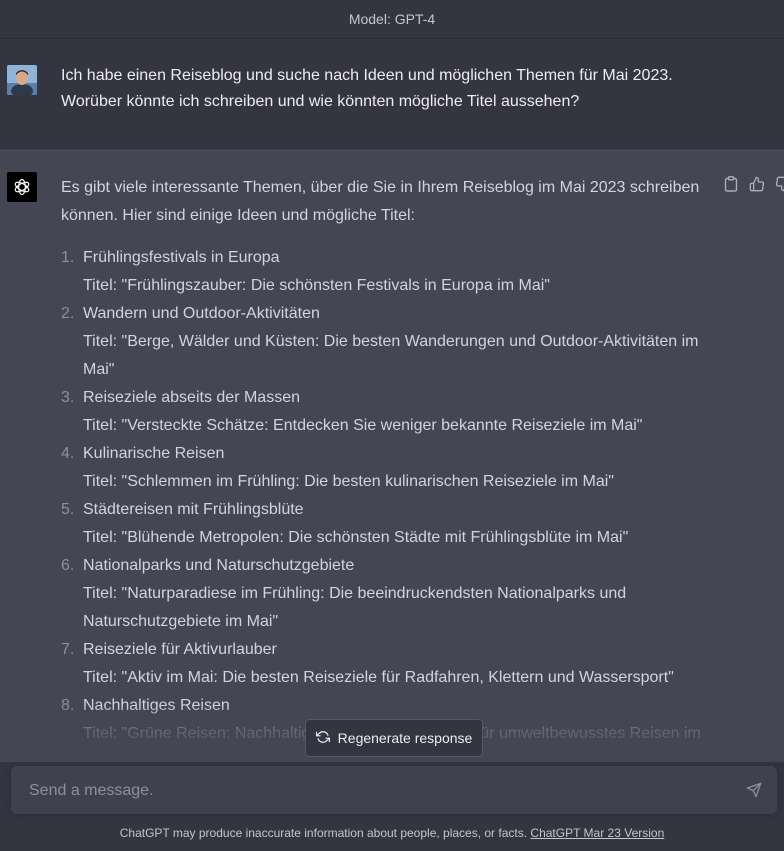  What do you see at coordinates (757, 184) in the screenshot?
I see `thumbs-up-icon` at bounding box center [757, 184].